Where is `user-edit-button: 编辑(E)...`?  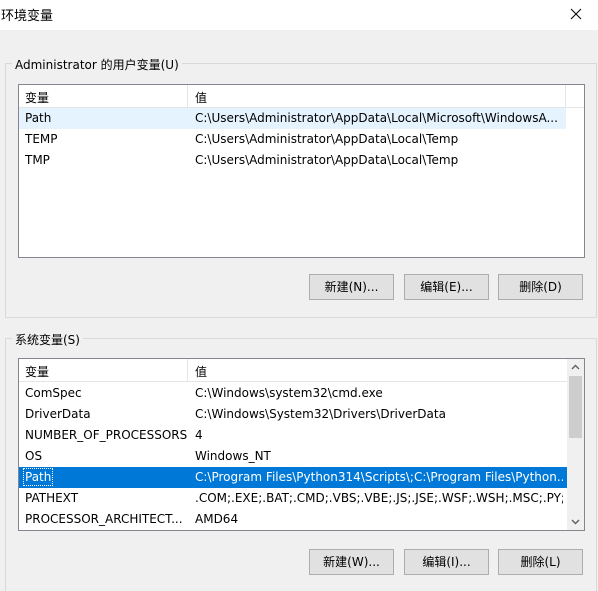
user-edit-button: 编辑(E)... is located at coordinates (446, 287).